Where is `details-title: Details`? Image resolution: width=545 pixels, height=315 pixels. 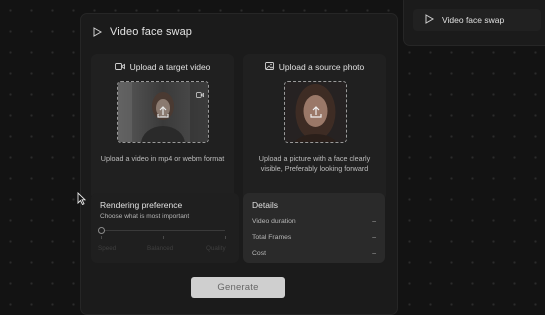 details-title: Details is located at coordinates (265, 205).